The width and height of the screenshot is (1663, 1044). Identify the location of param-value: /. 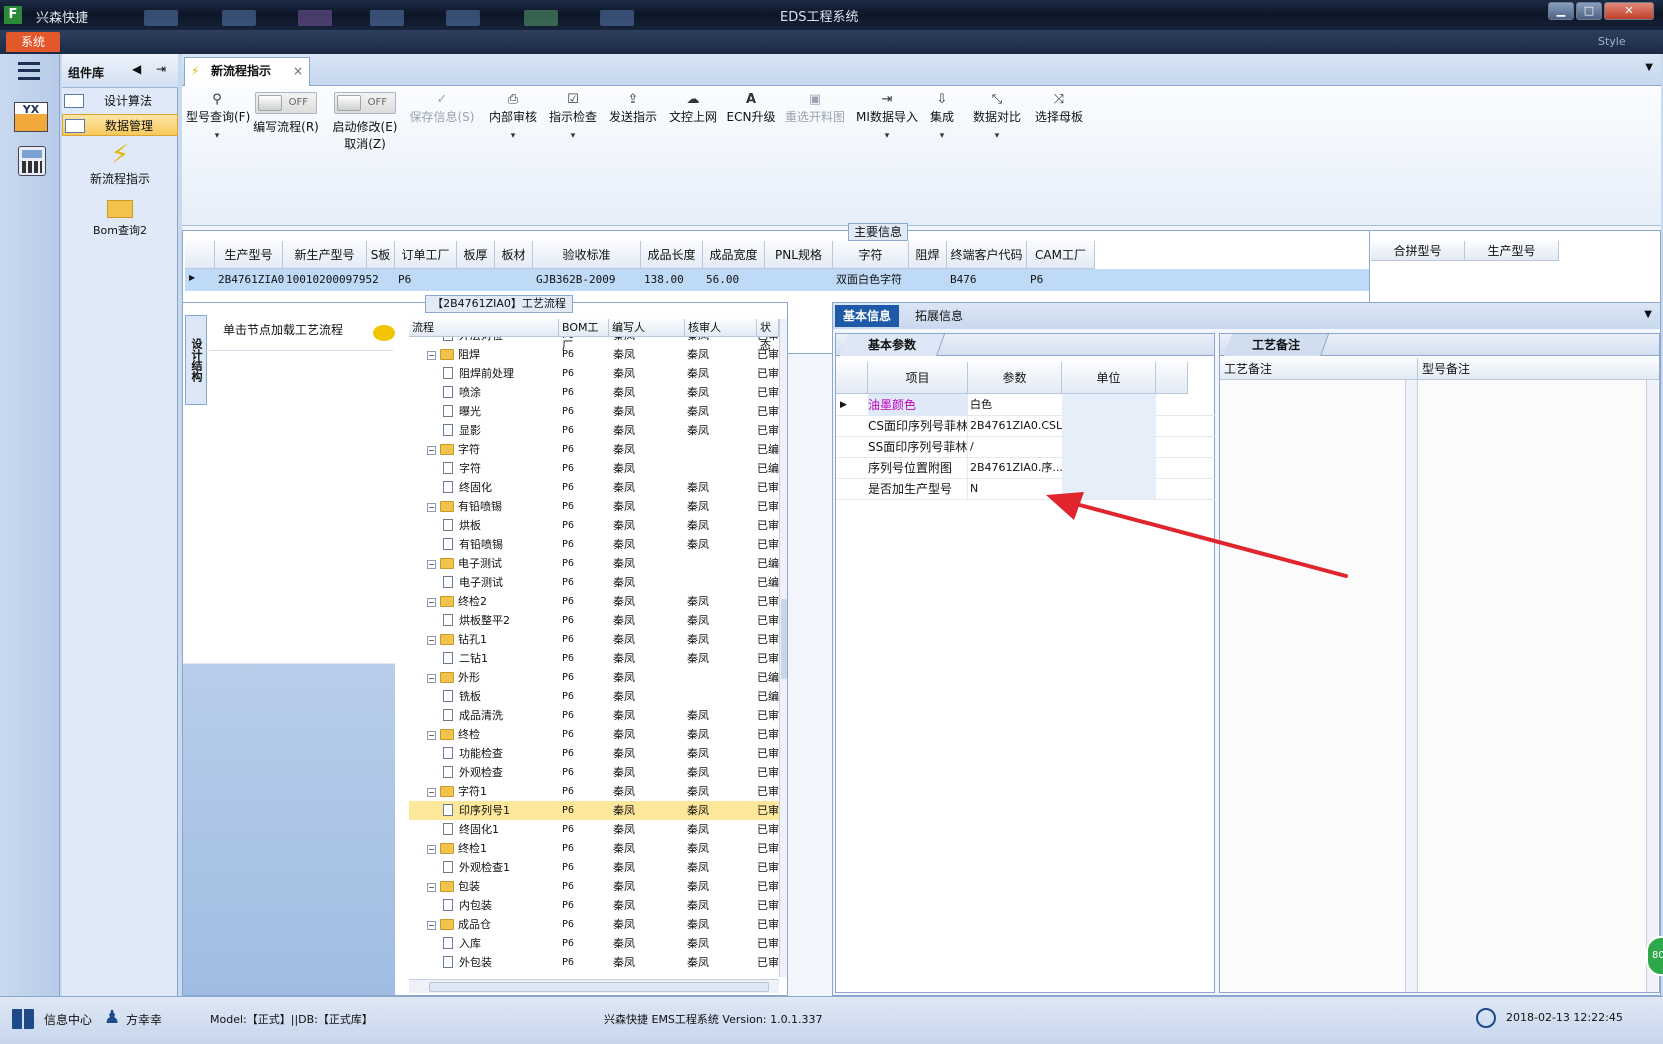
(1016, 447).